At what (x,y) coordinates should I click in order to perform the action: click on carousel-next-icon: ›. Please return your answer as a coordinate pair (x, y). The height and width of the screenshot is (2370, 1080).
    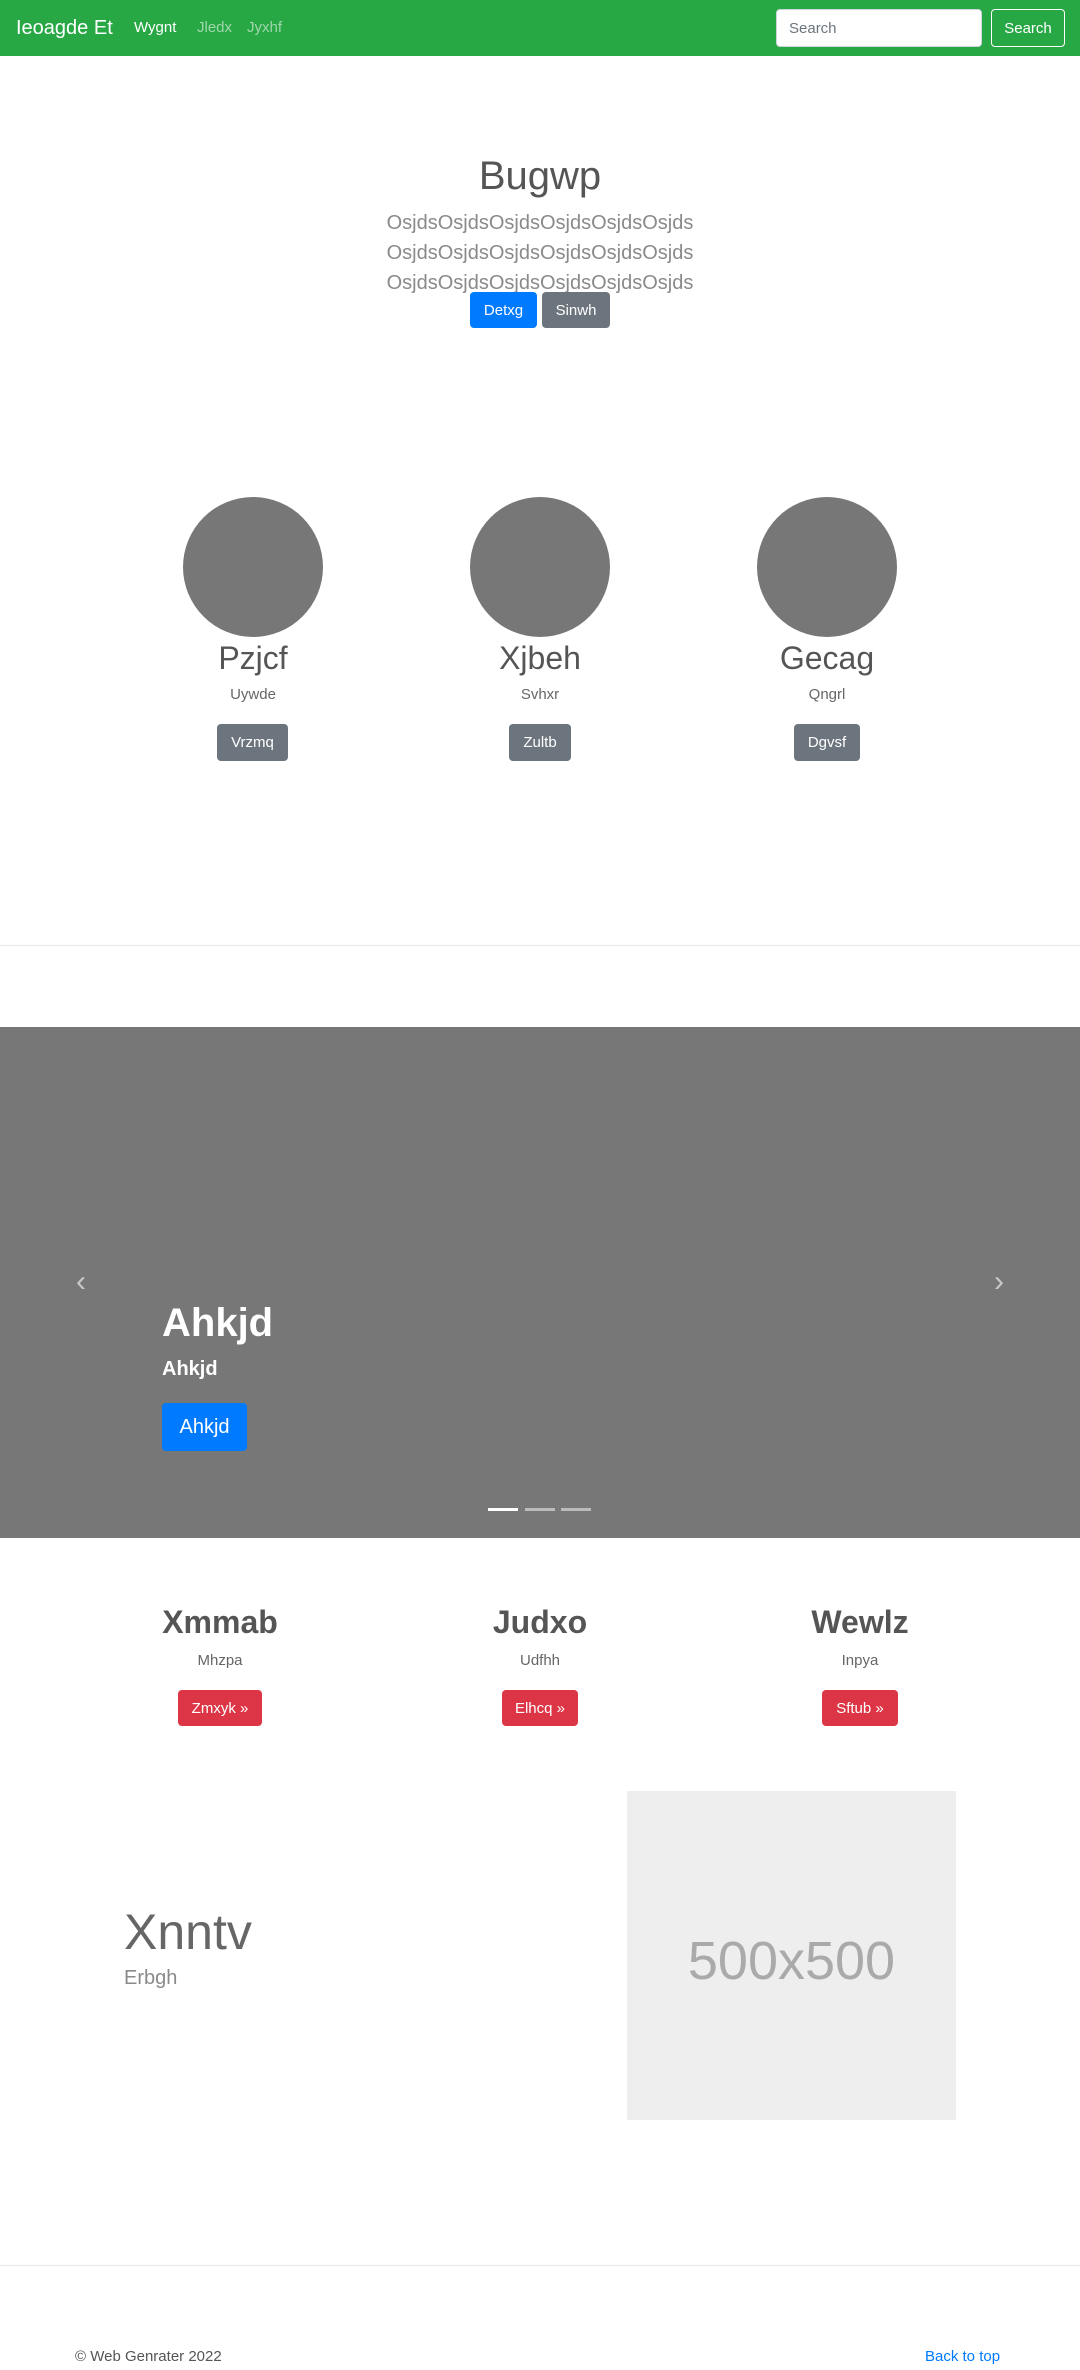
    Looking at the image, I should click on (999, 1282).